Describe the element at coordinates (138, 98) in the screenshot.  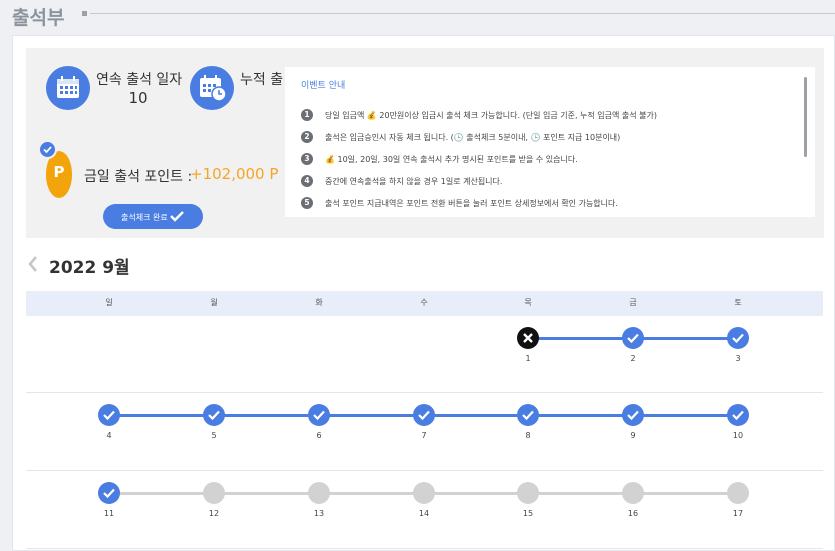
I see `consecutive-days-value: 10` at that location.